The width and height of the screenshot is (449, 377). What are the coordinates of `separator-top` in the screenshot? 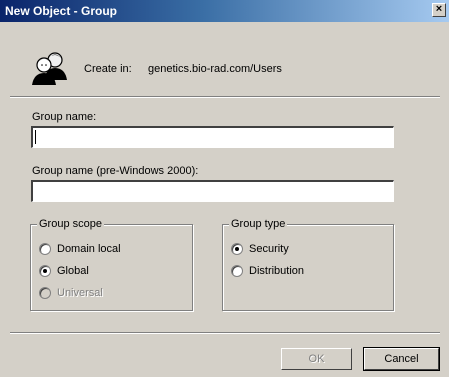 It's located at (225, 97).